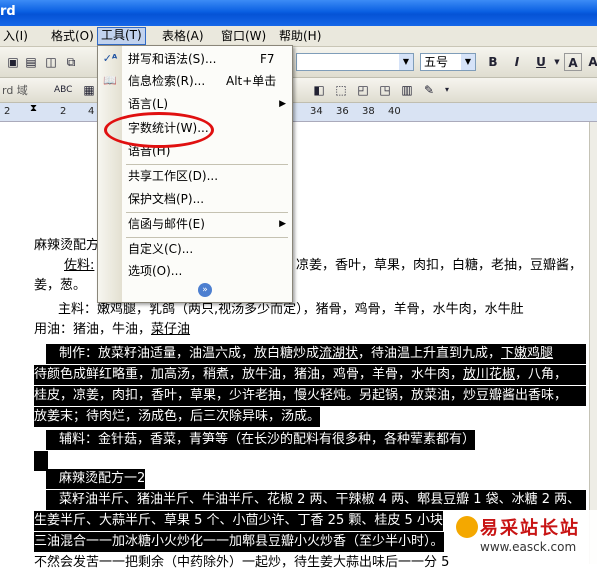  Describe the element at coordinates (300, 36) in the screenshot. I see `menu-help: 帮助(H)` at that location.